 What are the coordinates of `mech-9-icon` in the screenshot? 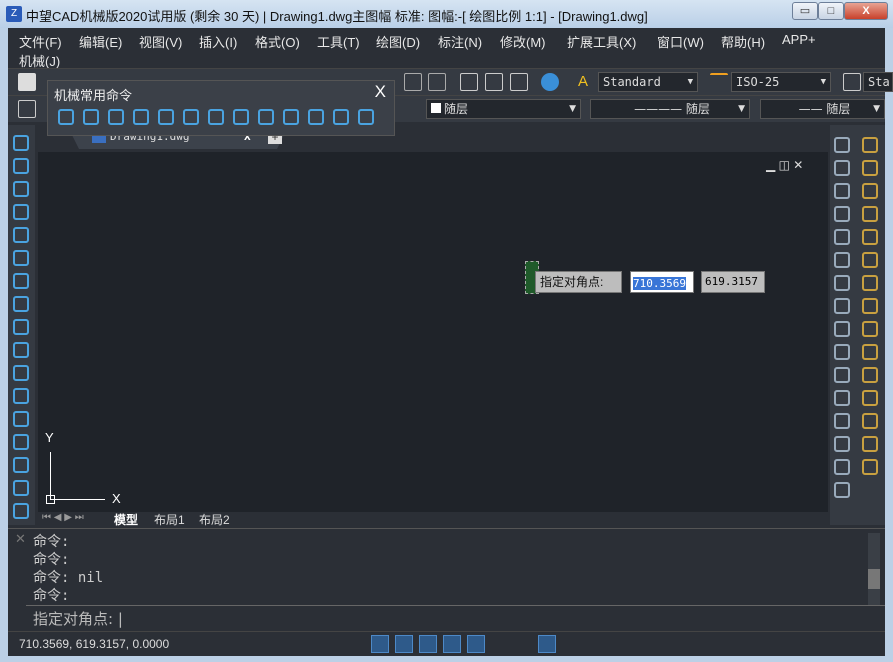 It's located at (870, 329).